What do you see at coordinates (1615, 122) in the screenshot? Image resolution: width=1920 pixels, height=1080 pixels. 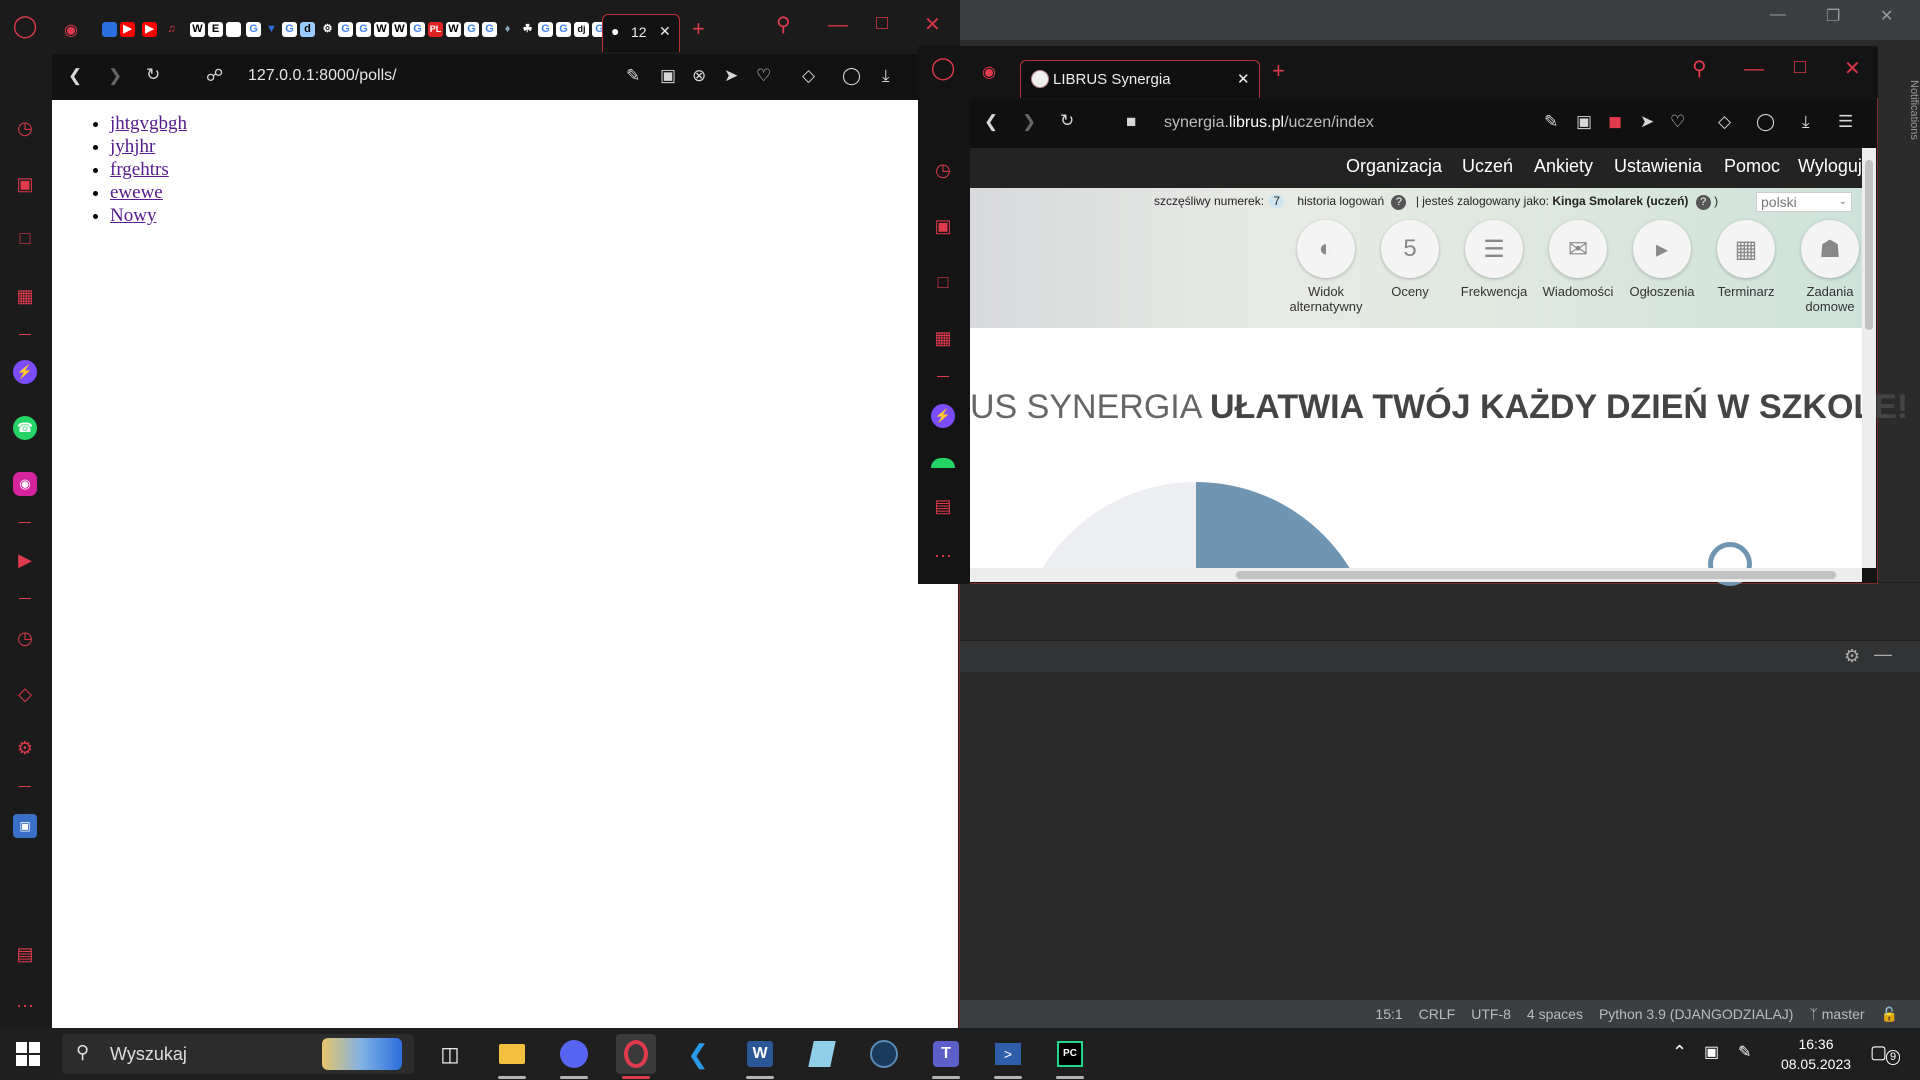 I see `shield-icon: ◼` at bounding box center [1615, 122].